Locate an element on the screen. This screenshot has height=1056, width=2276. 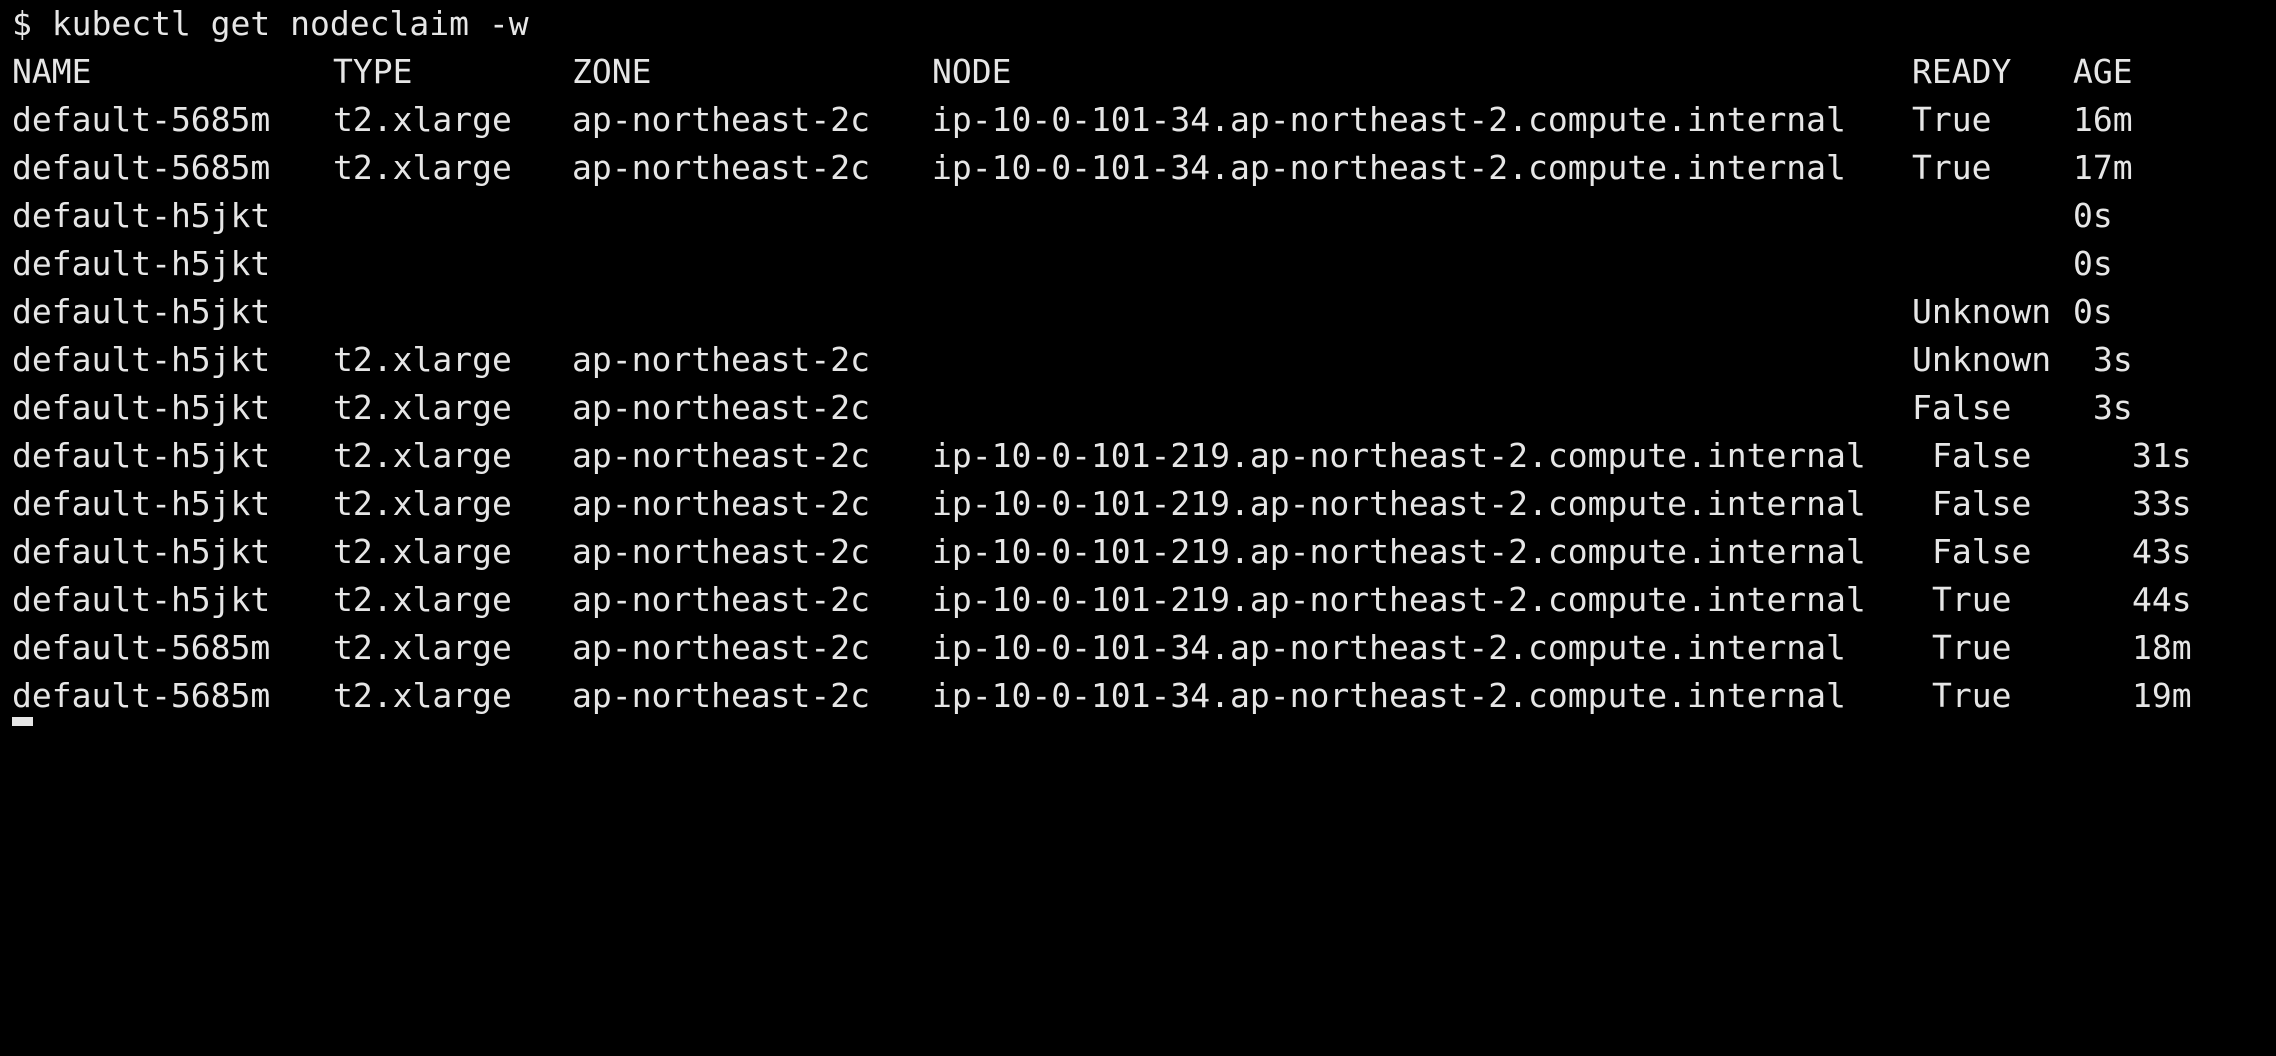
header-age: AGE is located at coordinates (2103, 71).